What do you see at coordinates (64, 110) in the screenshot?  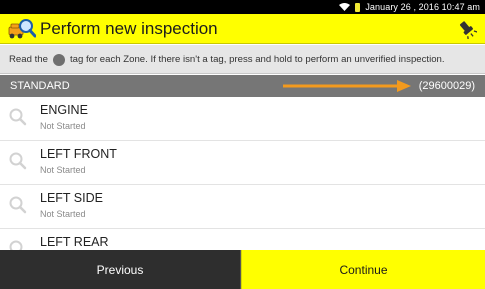 I see `zone-name: ENGINE` at bounding box center [64, 110].